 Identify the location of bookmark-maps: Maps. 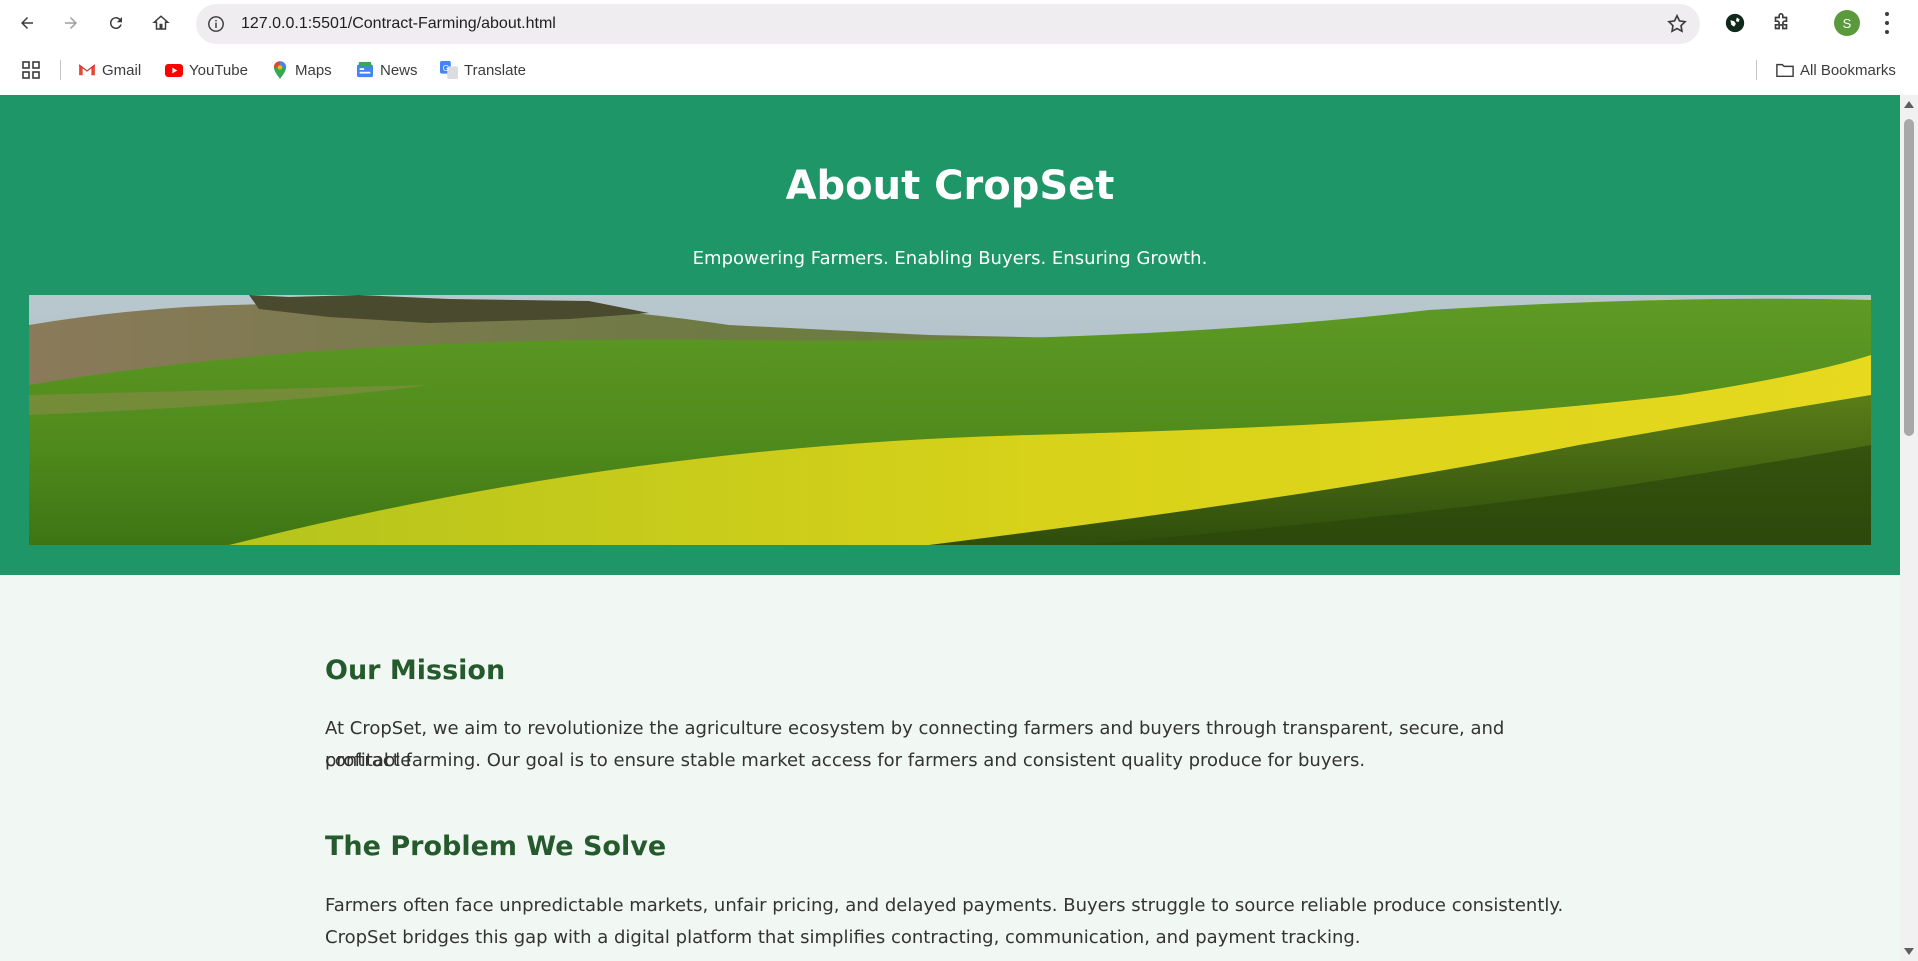
(301, 70).